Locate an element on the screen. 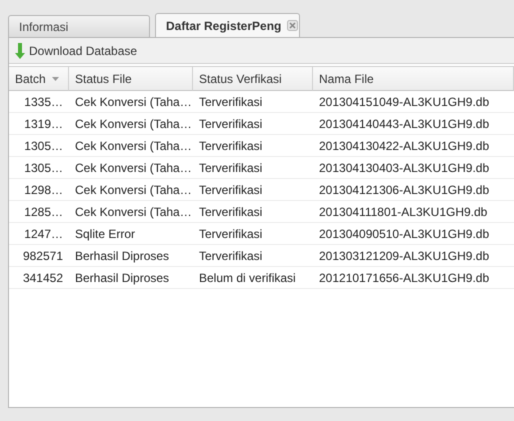 This screenshot has width=514, height=421. column-header: Status Verfikasi is located at coordinates (253, 78).